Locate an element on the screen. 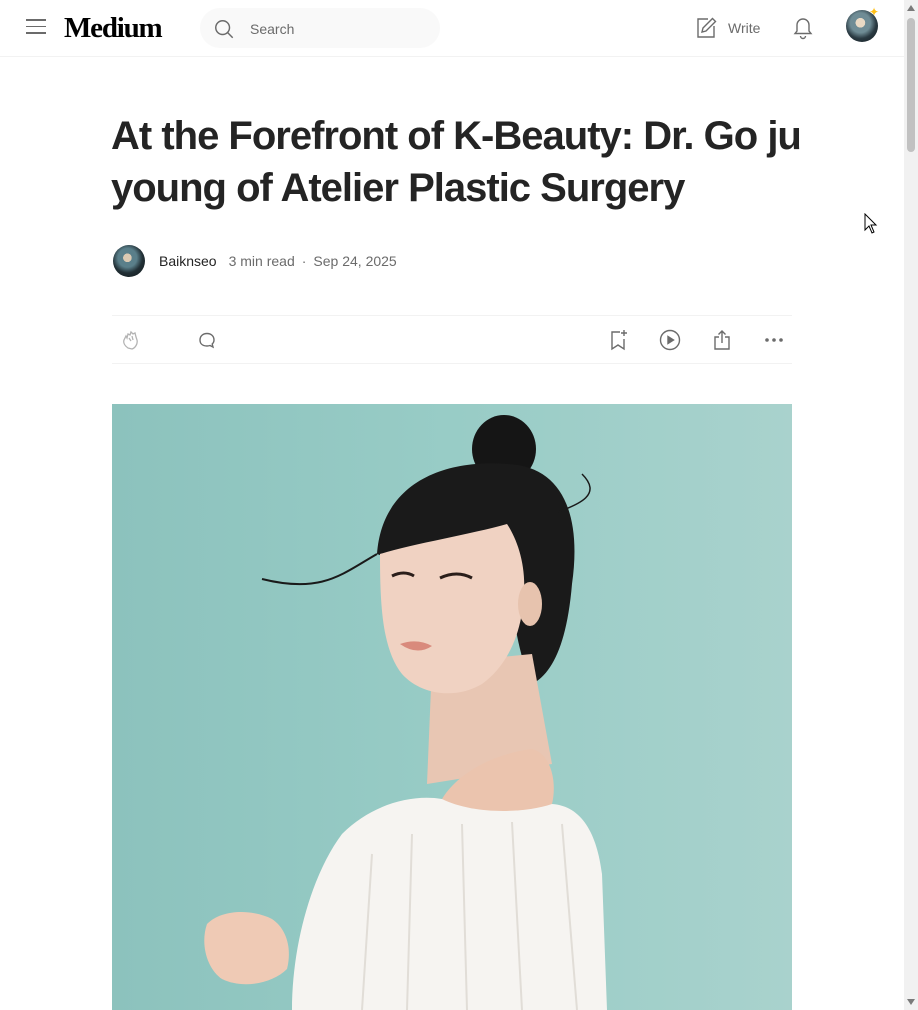 This screenshot has height=1010, width=918. search-bar is located at coordinates (320, 29).